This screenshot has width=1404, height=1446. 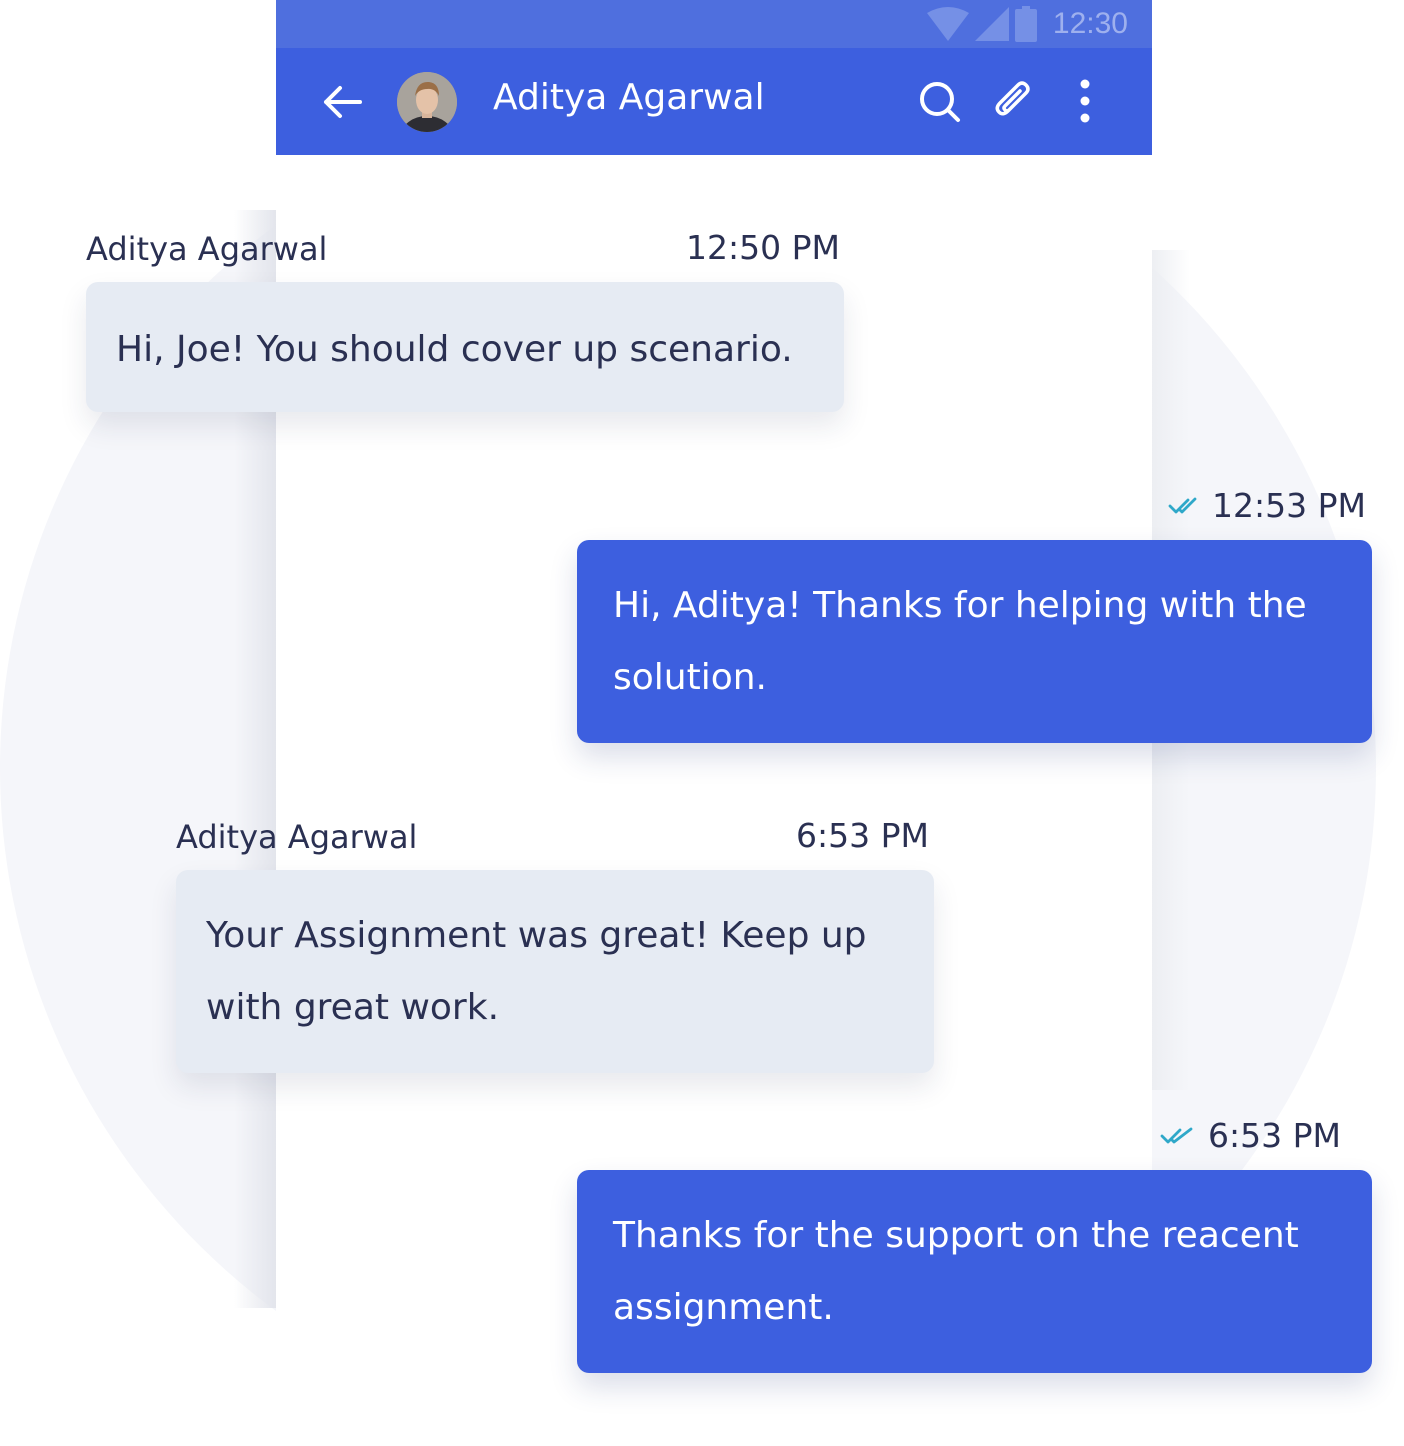 What do you see at coordinates (1085, 101) in the screenshot?
I see `more-vert-icon` at bounding box center [1085, 101].